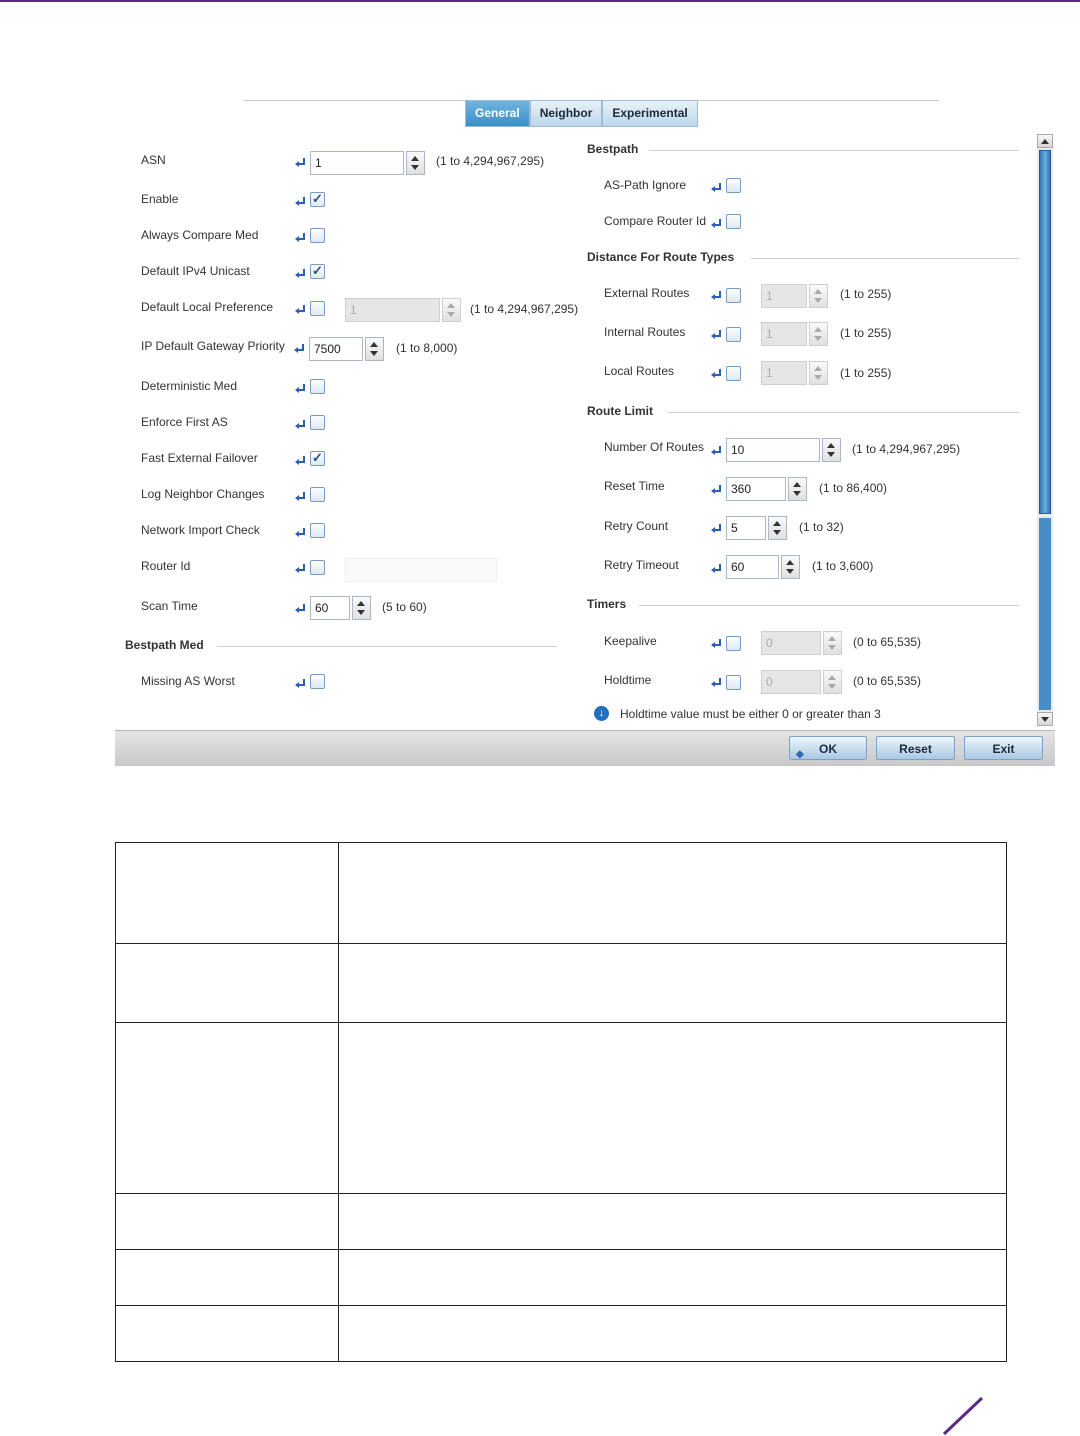 This screenshot has height=1436, width=1080. I want to click on section-divider, so click(834, 150).